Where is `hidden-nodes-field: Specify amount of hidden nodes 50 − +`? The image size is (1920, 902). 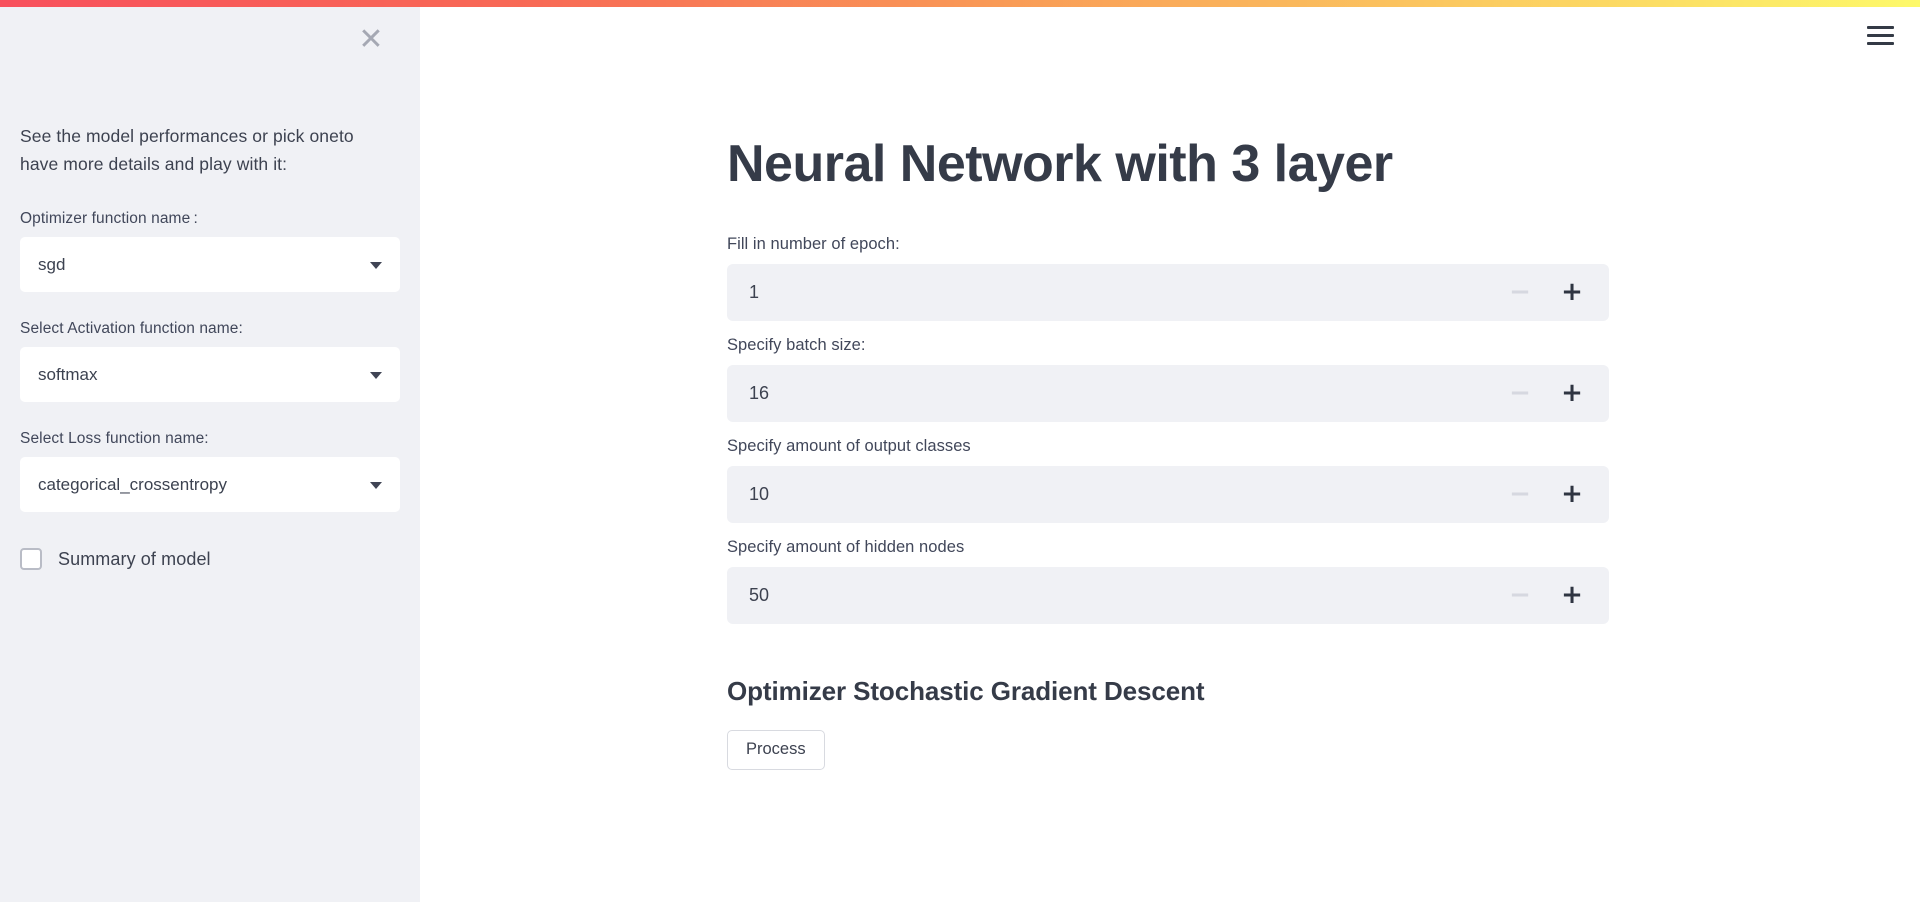 hidden-nodes-field: Specify amount of hidden nodes 50 − + is located at coordinates (1168, 580).